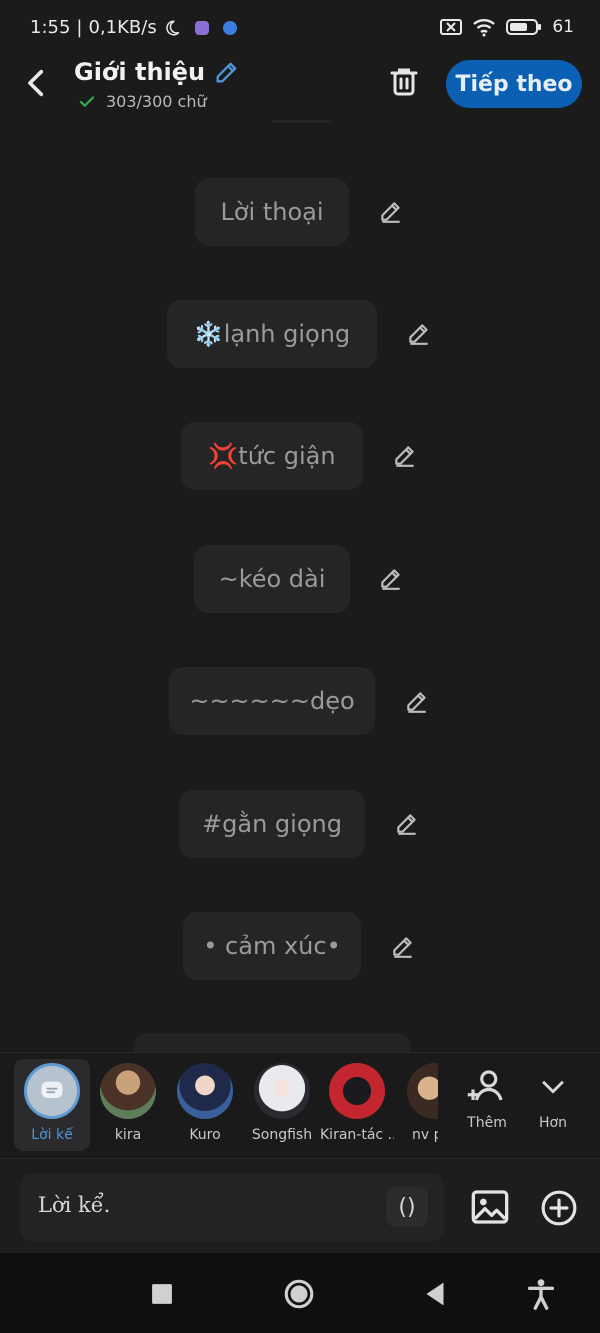 This screenshot has height=1333, width=600. What do you see at coordinates (563, 27) in the screenshot?
I see `battery-percent: 61` at bounding box center [563, 27].